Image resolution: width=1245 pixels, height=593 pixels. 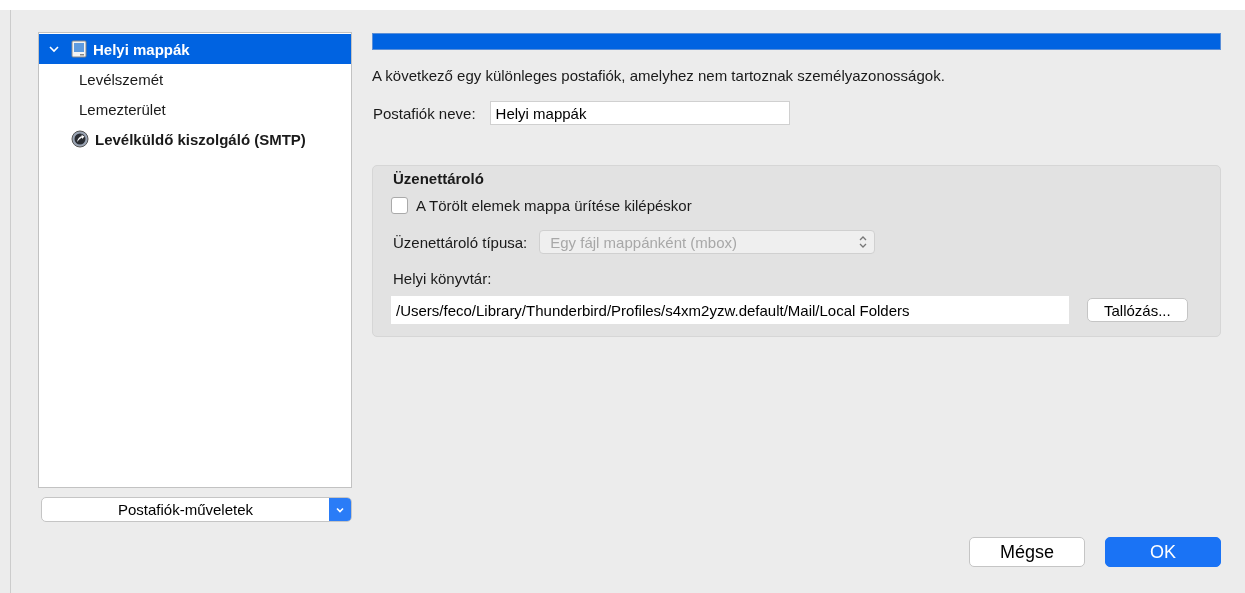 I want to click on globe-arrow-icon, so click(x=80, y=139).